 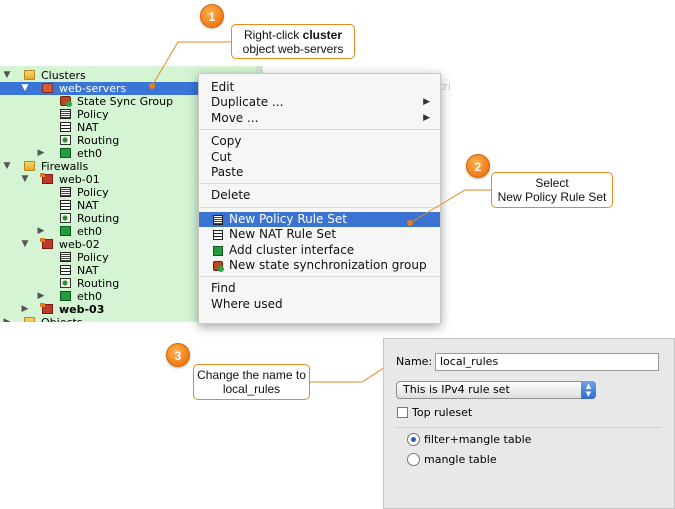 I want to click on connector-3-line, so click(x=352, y=372).